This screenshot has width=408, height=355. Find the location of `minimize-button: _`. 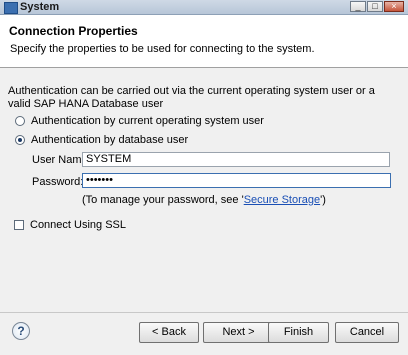

minimize-button: _ is located at coordinates (358, 6).